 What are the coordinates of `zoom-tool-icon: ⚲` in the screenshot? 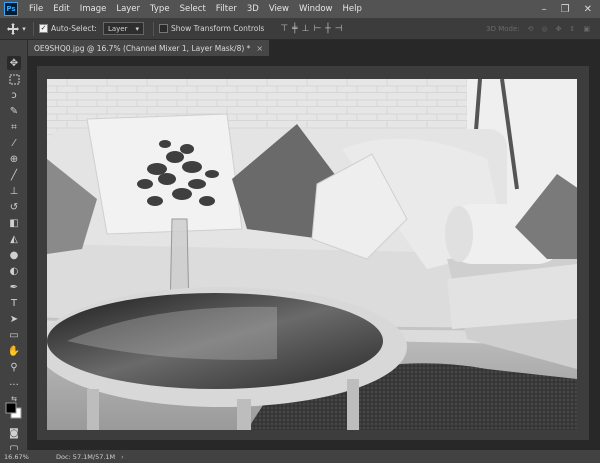 It's located at (14, 367).